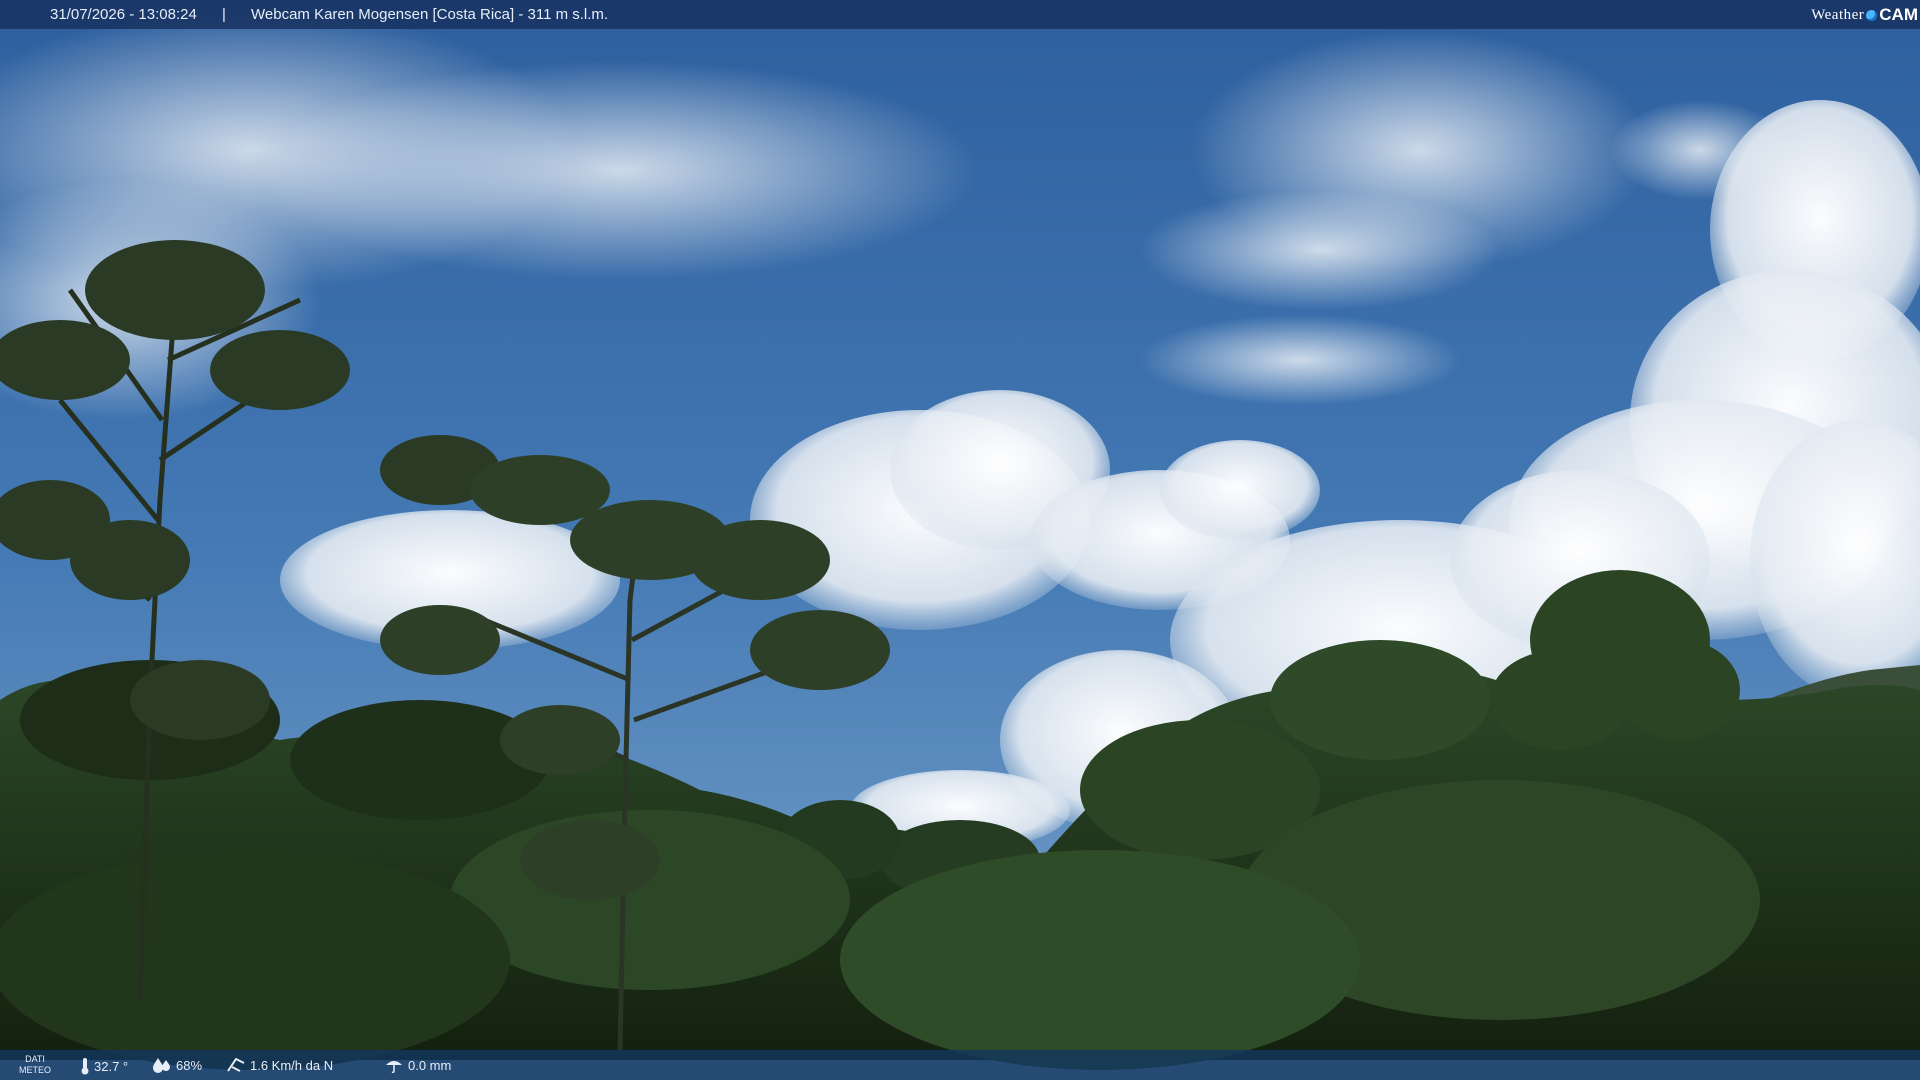  Describe the element at coordinates (1872, 15) in the screenshot. I see `globe-icon` at that location.